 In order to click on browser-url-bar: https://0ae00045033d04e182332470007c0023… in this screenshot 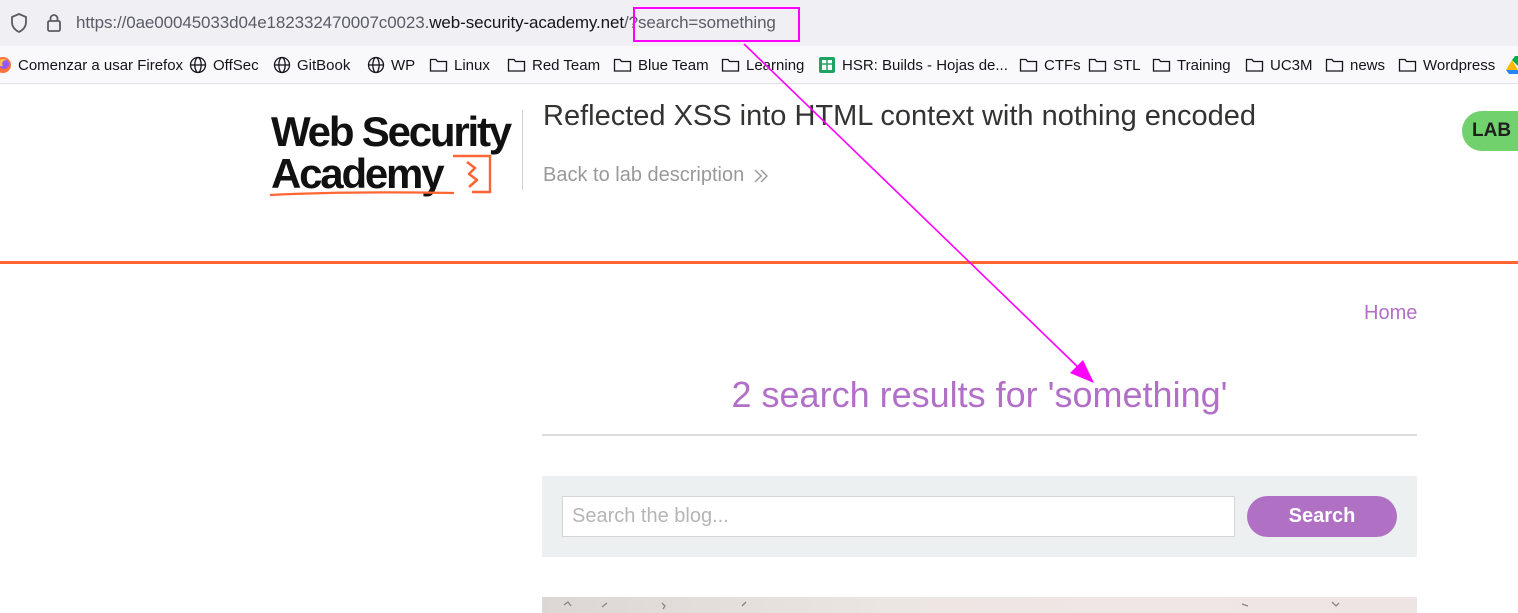, I will do `click(759, 23)`.